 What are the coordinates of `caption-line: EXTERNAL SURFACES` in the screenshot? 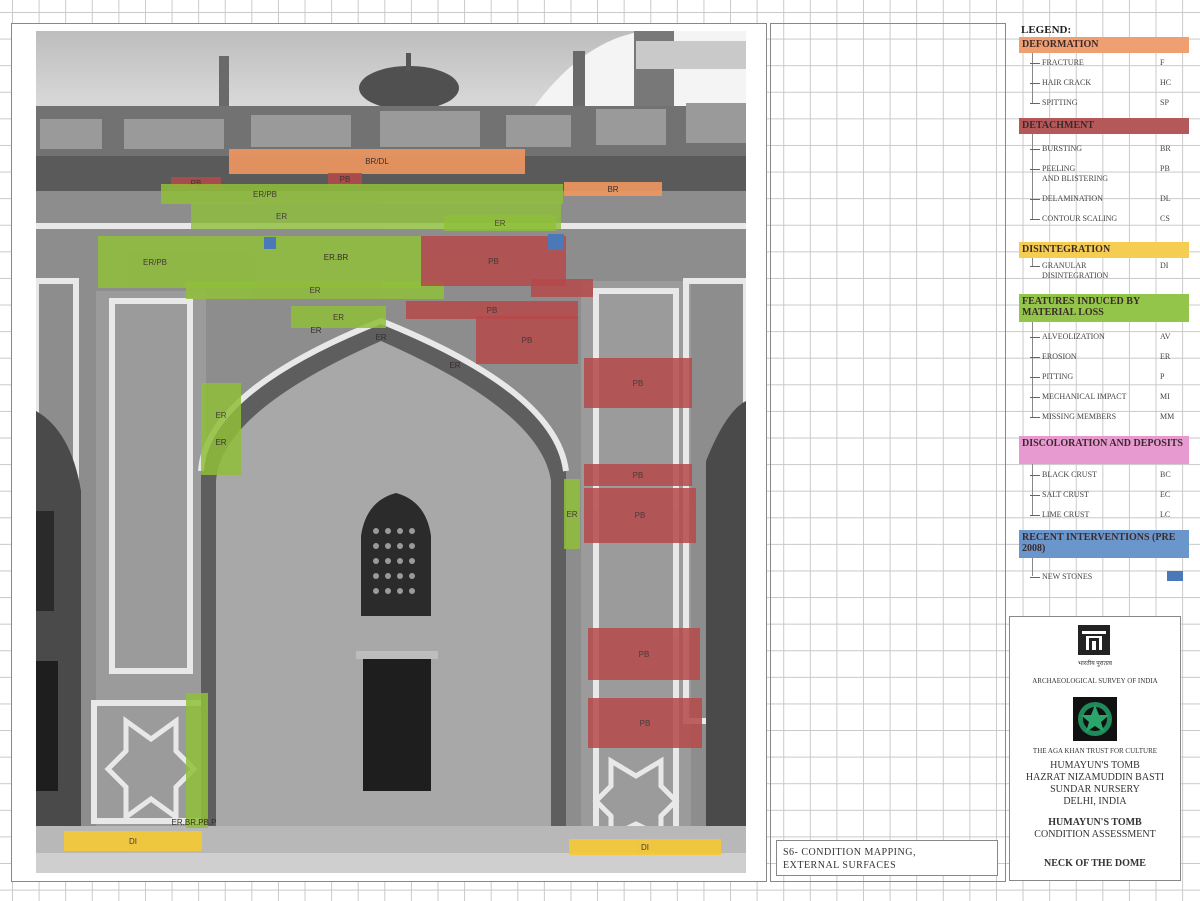 It's located at (840, 865).